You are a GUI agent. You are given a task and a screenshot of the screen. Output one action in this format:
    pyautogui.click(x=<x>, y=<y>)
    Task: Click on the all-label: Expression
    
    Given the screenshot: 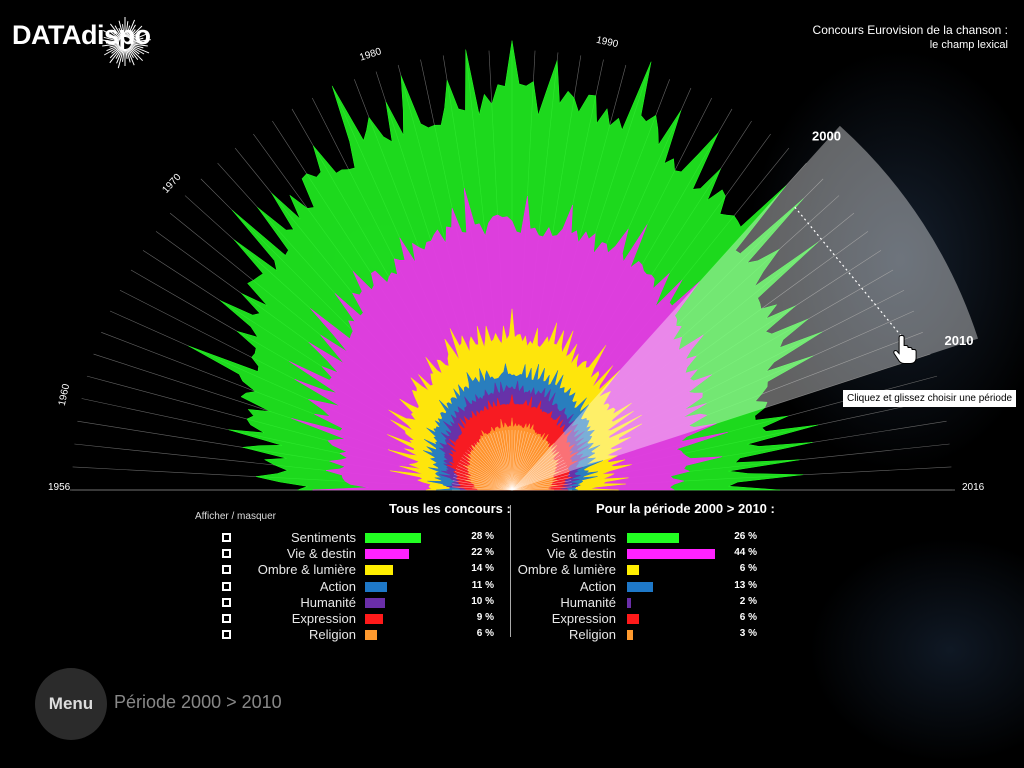 What is the action you would take?
    pyautogui.click(x=323, y=618)
    